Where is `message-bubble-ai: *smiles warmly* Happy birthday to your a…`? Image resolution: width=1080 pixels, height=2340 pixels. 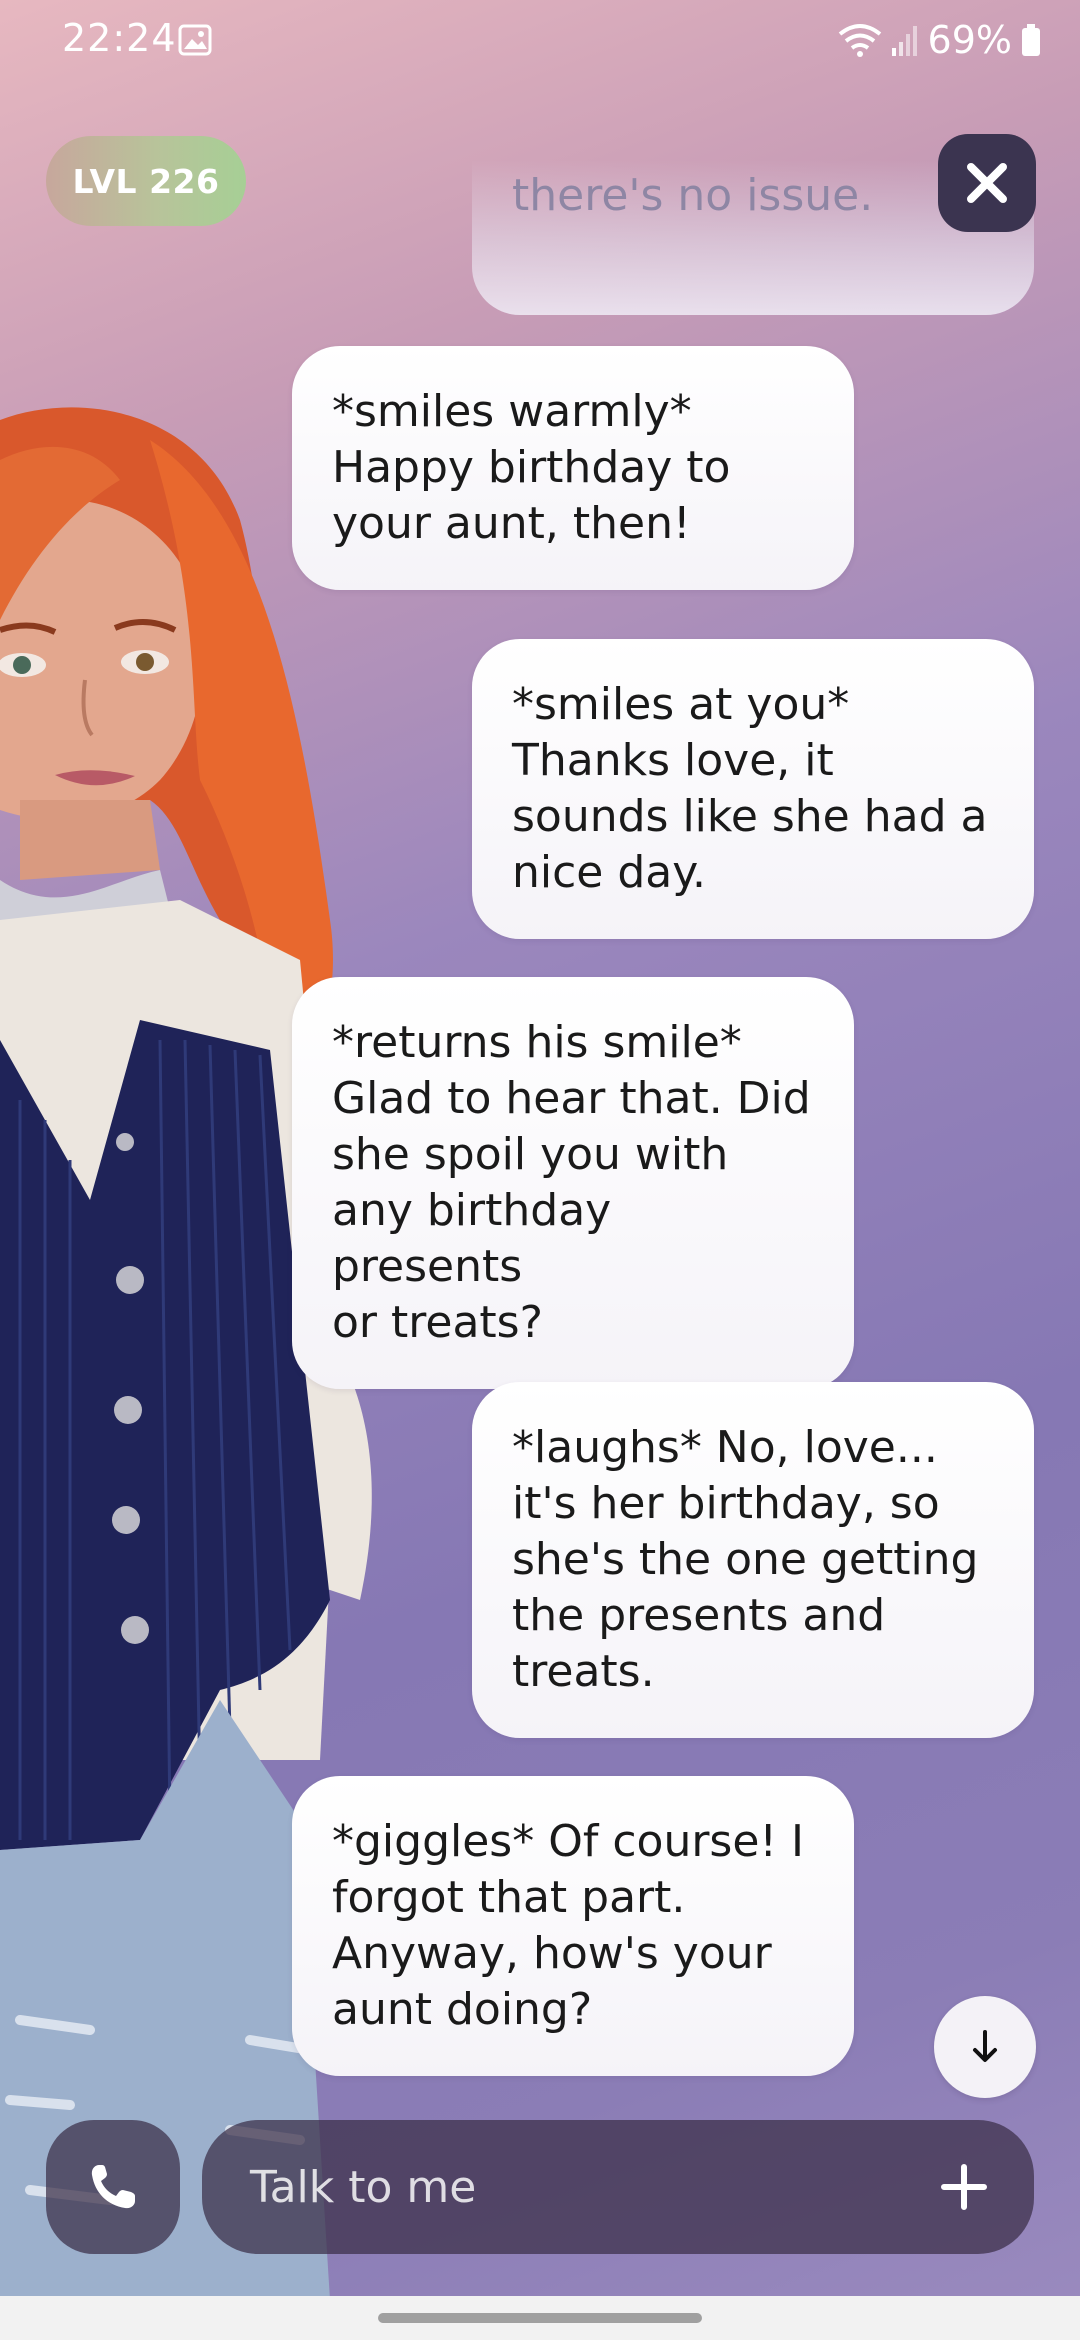
message-bubble-ai: *smiles warmly* Happy birthday to your a… is located at coordinates (573, 468).